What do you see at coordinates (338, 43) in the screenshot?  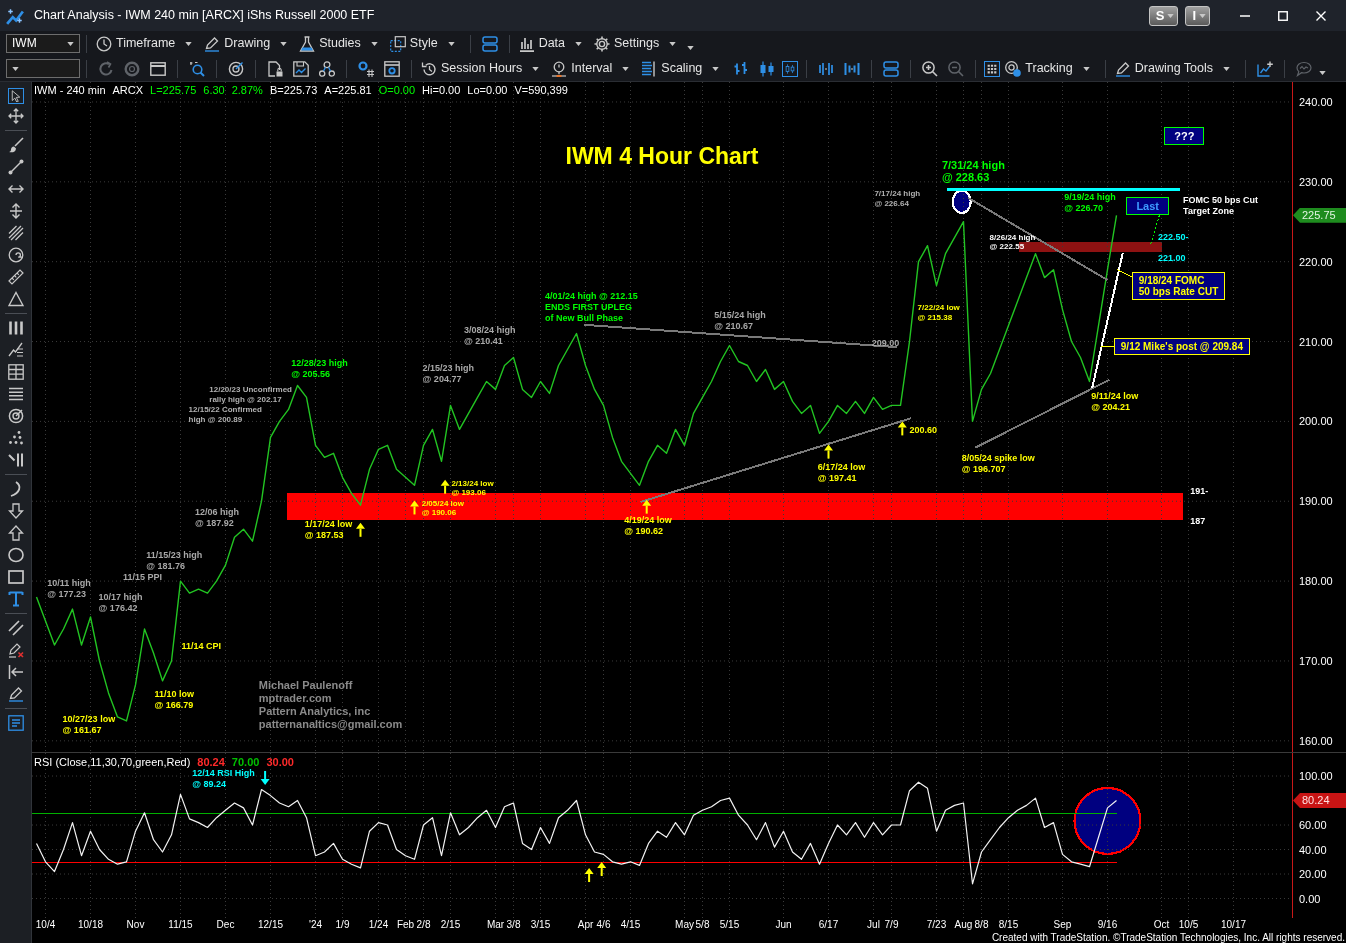 I see `studies-menu: Studies` at bounding box center [338, 43].